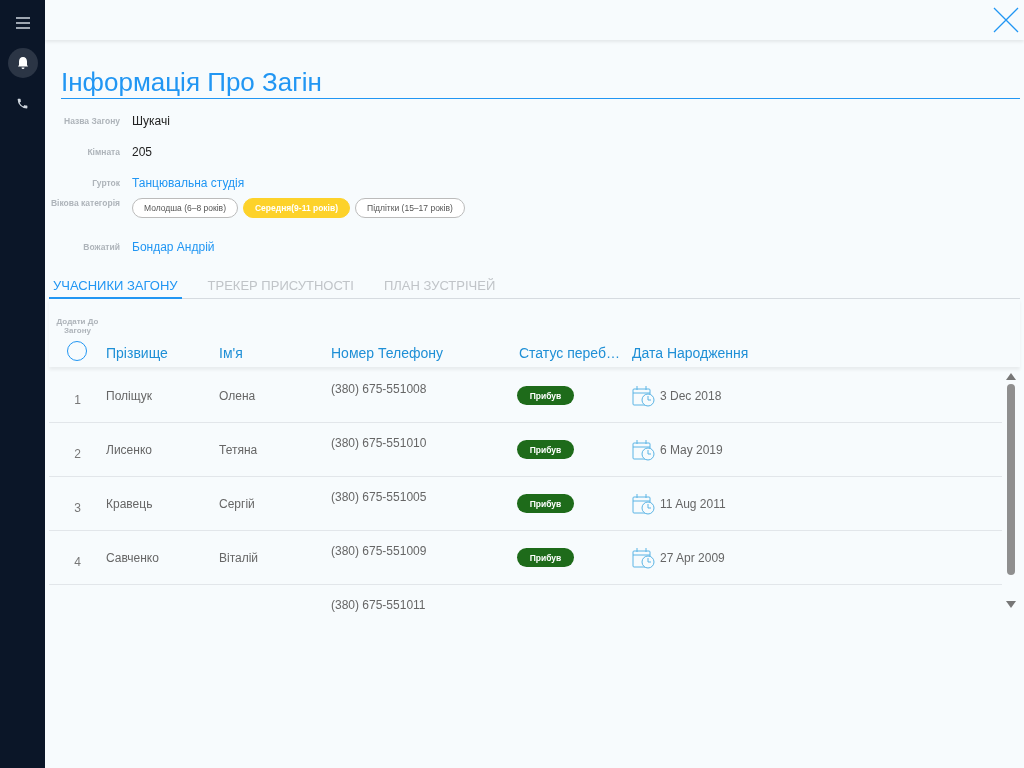  I want to click on table-cell-text: Савченко, so click(133, 557).